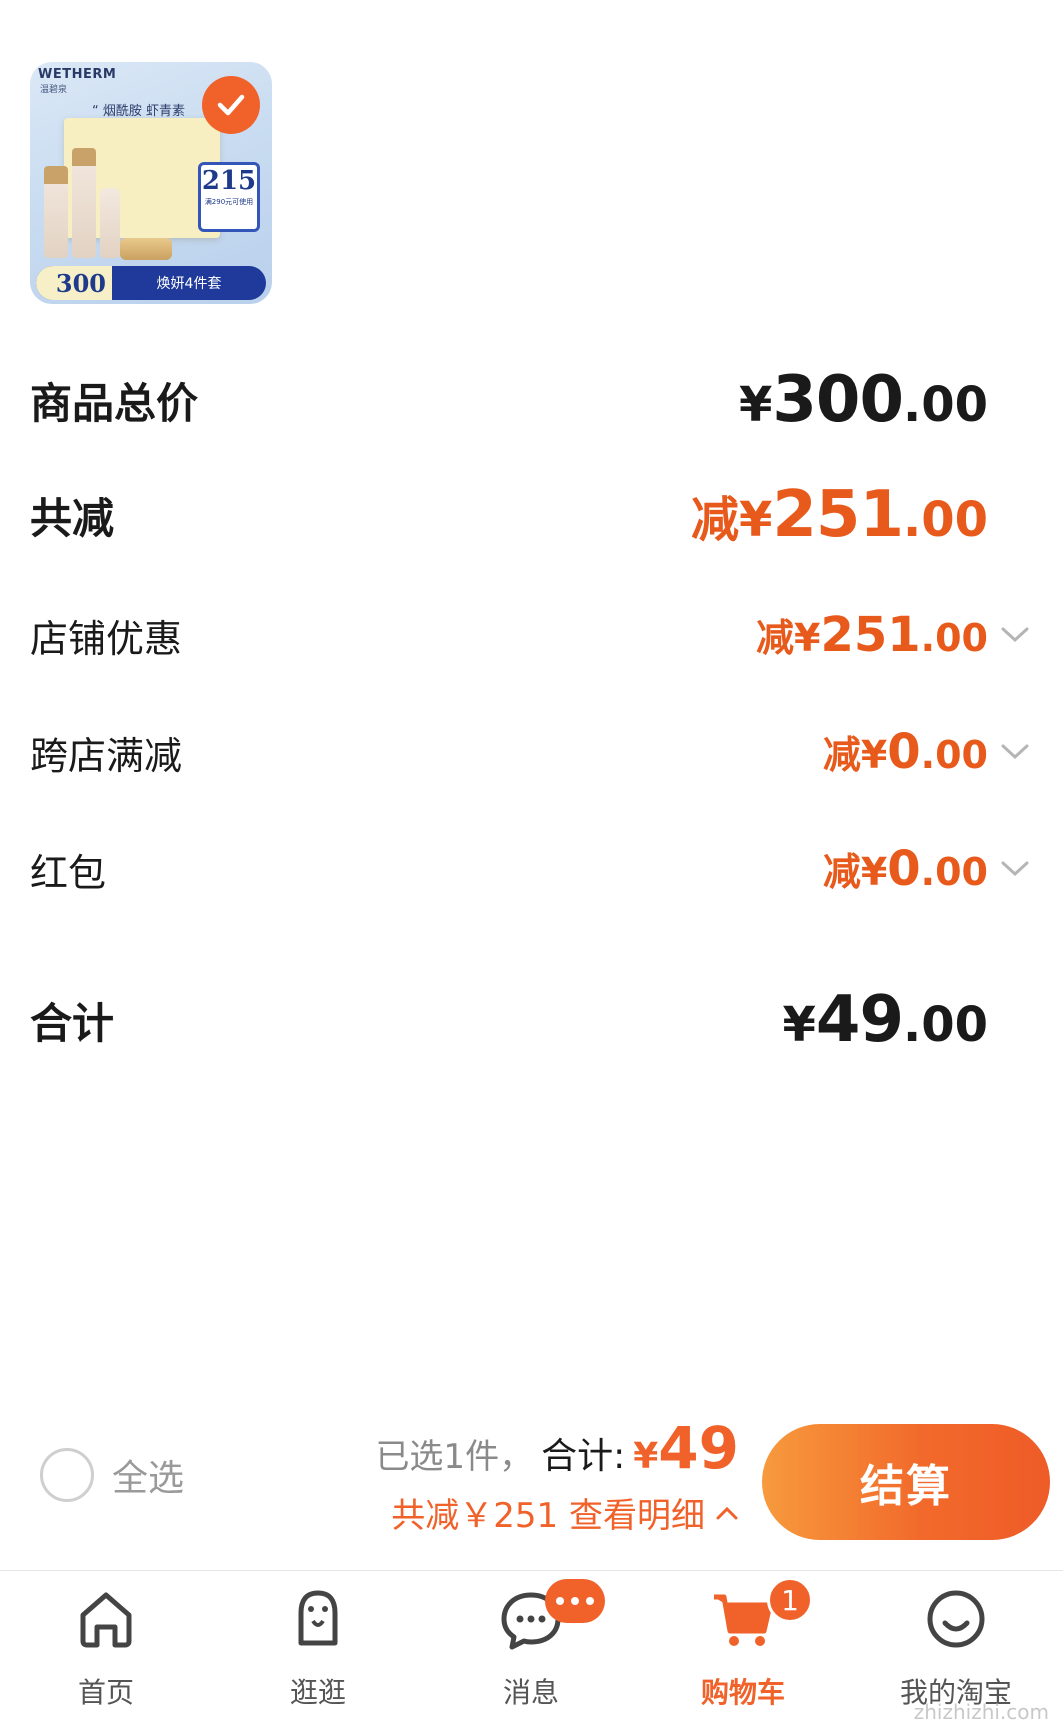 Image resolution: width=1063 pixels, height=1726 pixels. I want to click on cross-shop-discount-prefix: 减¥, so click(855, 755).